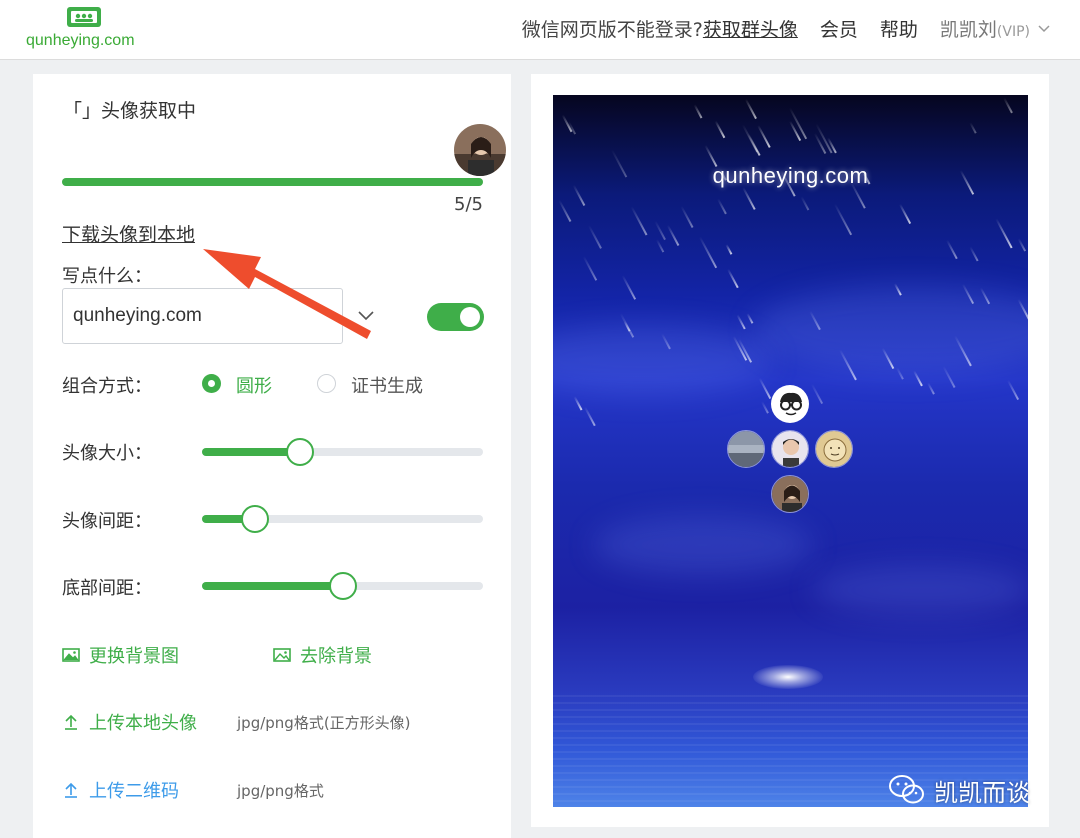 The height and width of the screenshot is (838, 1080). I want to click on radio-circle, so click(211, 383).